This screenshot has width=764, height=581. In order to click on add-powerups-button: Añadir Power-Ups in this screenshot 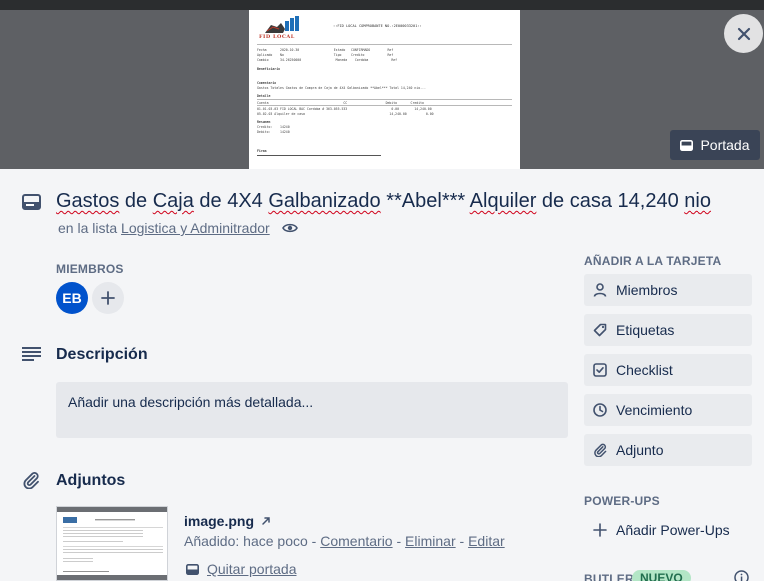, I will do `click(668, 530)`.